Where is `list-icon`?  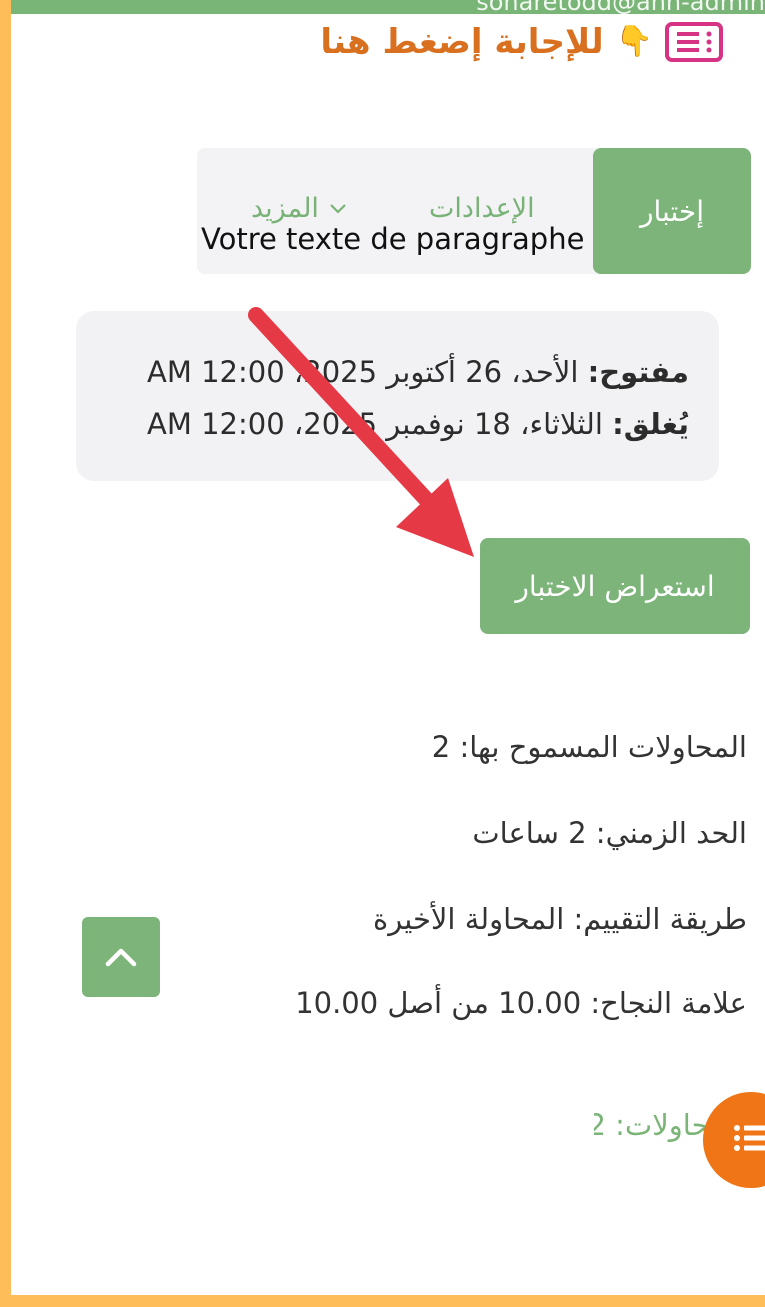
list-icon is located at coordinates (749, 1138).